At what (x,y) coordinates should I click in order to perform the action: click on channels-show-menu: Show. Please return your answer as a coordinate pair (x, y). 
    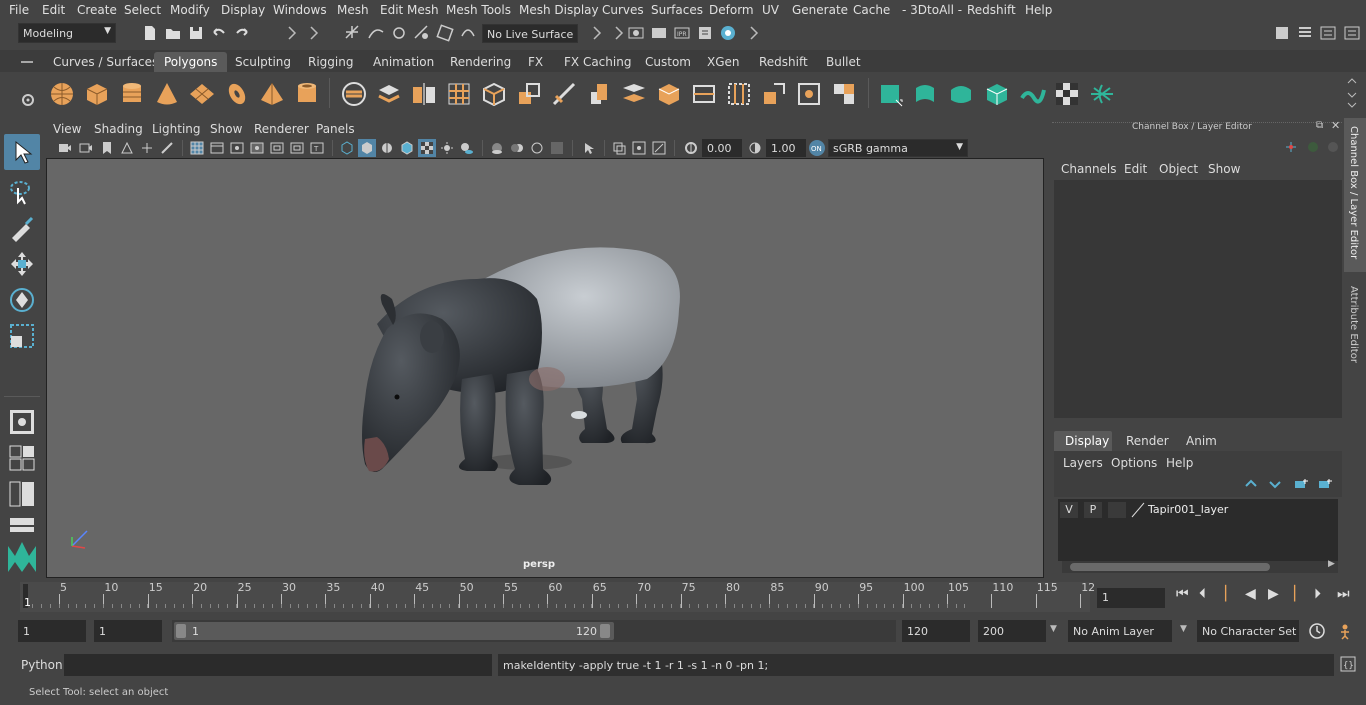
    Looking at the image, I should click on (1224, 169).